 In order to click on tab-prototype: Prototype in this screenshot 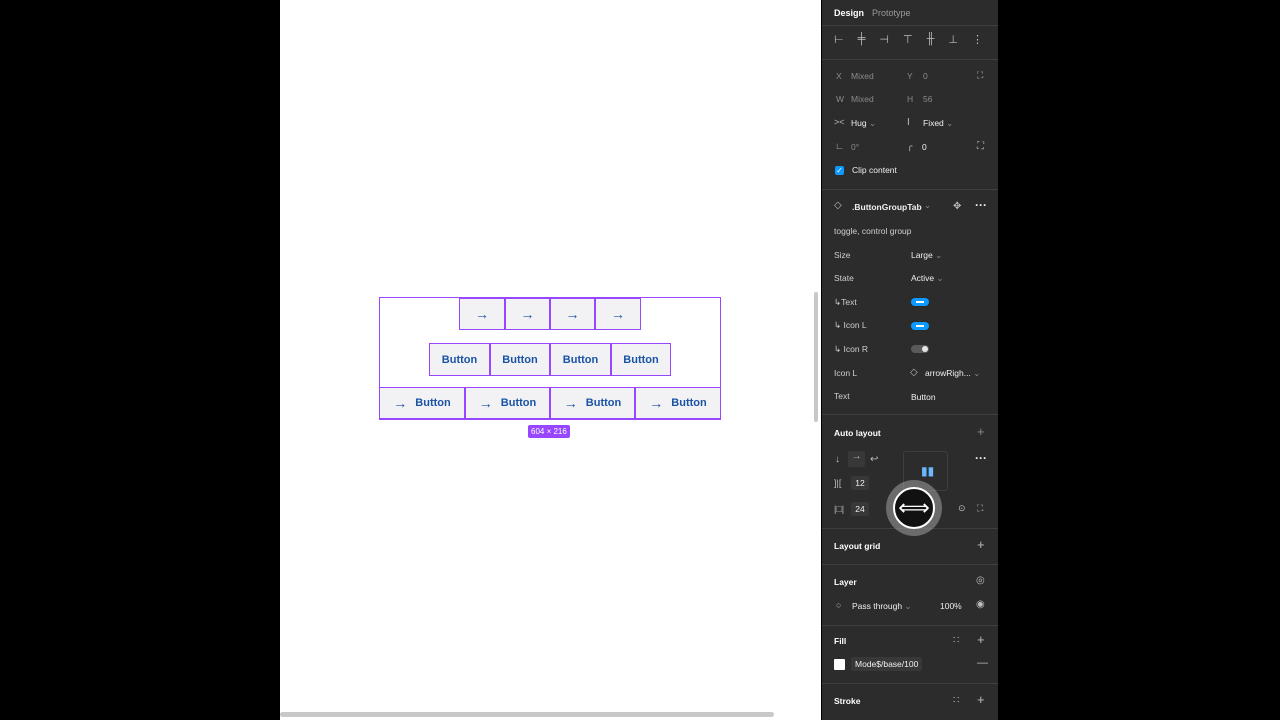, I will do `click(891, 13)`.